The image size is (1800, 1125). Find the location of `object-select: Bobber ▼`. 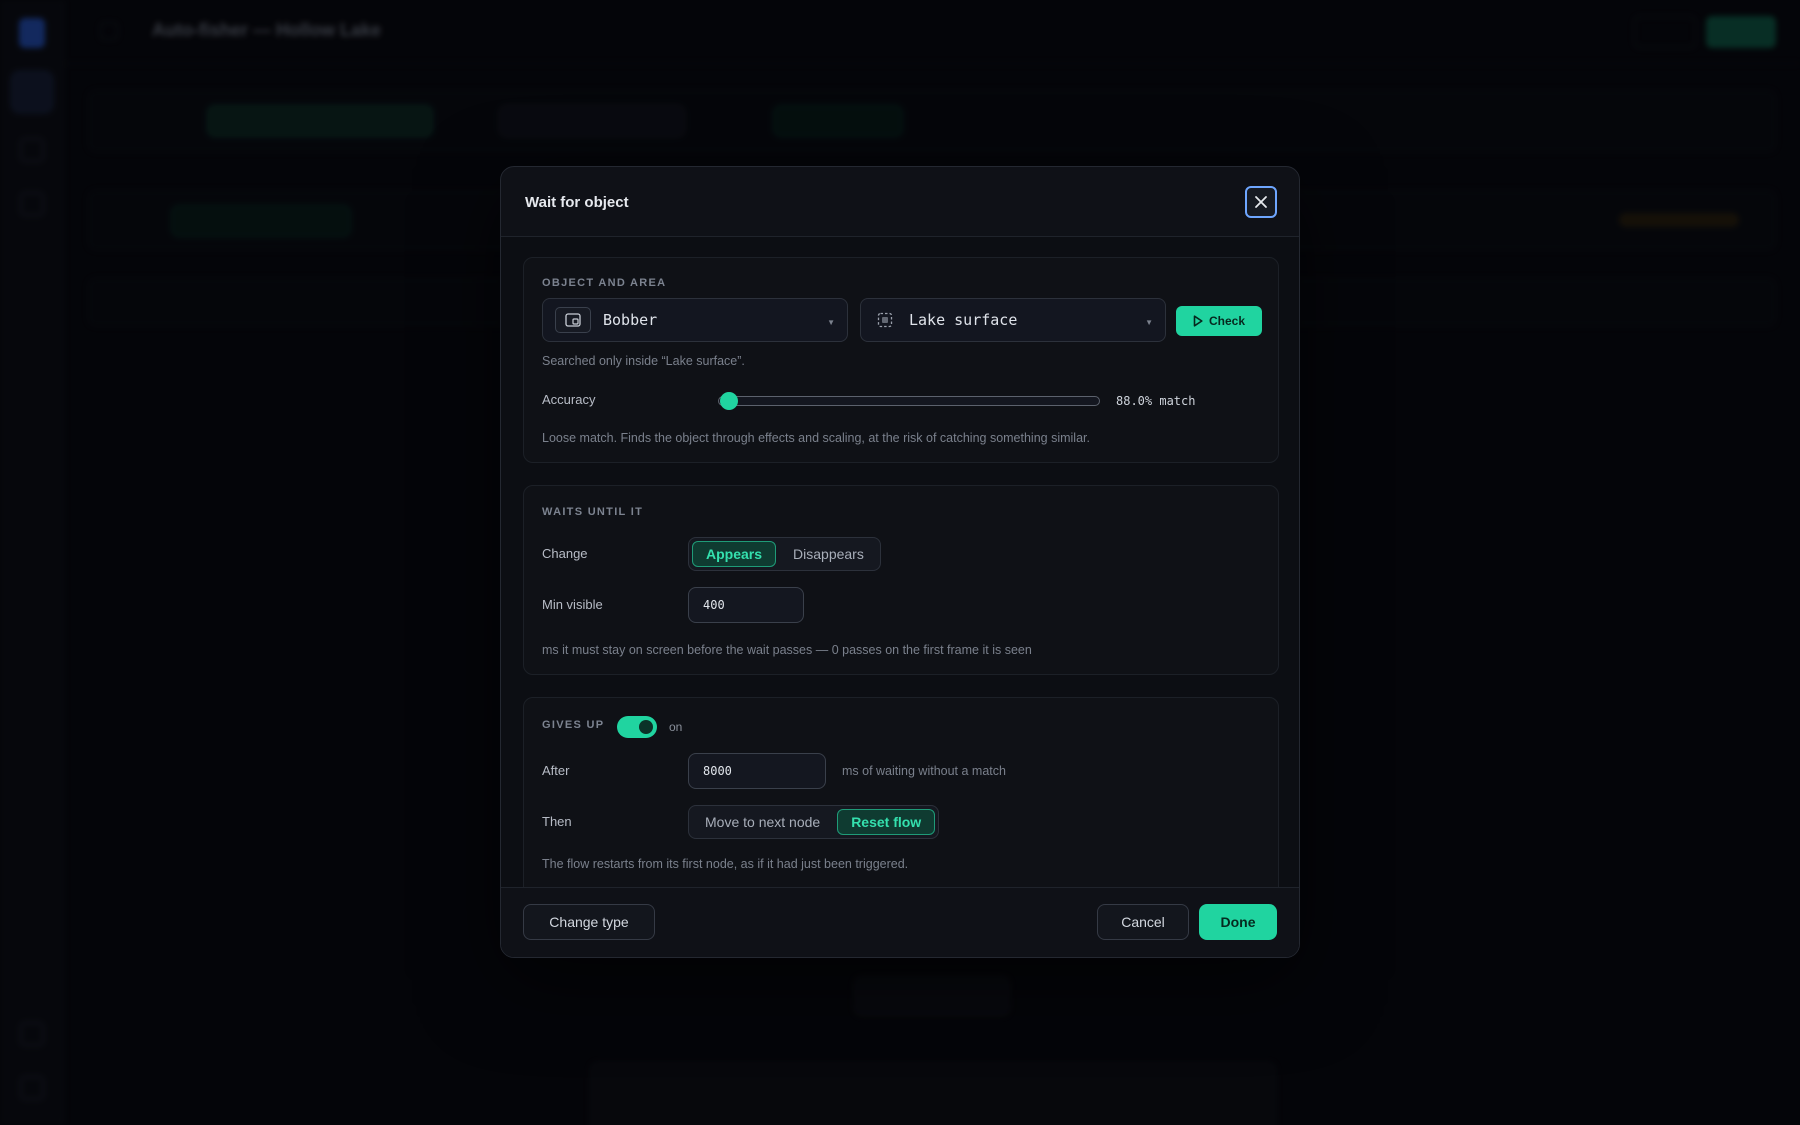

object-select: Bobber ▼ is located at coordinates (695, 320).